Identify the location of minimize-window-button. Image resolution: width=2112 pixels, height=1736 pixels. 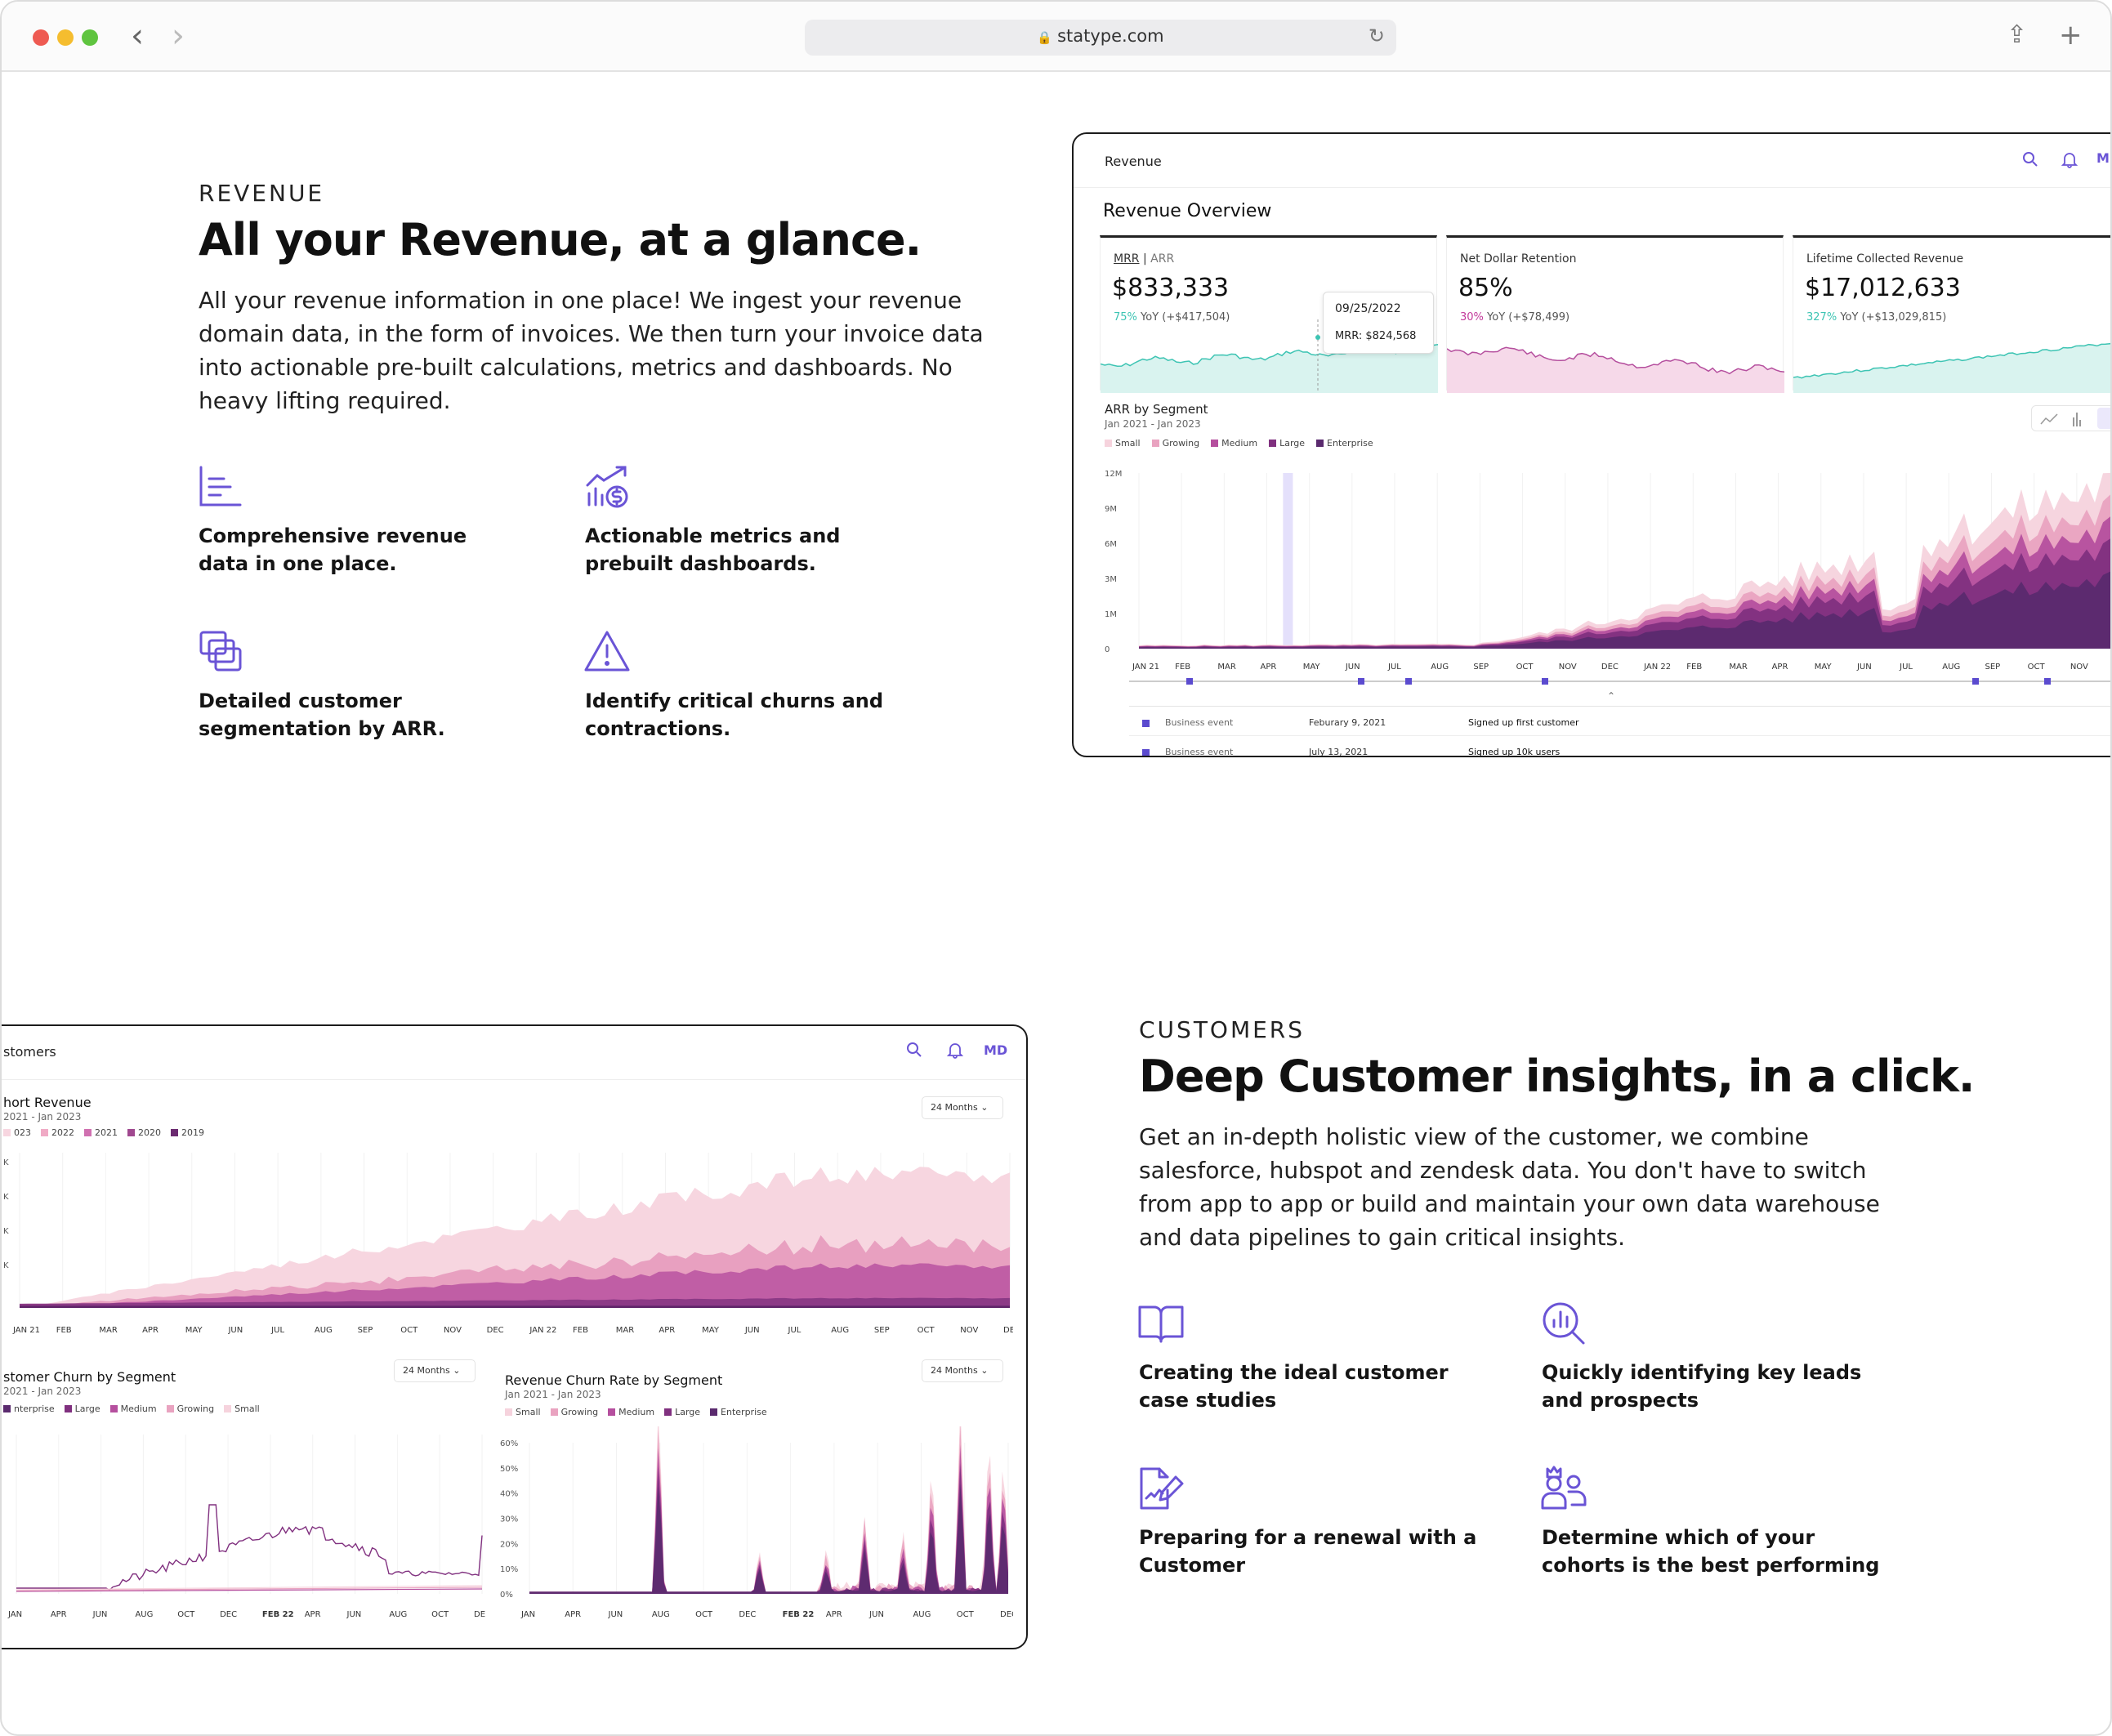
(65, 37).